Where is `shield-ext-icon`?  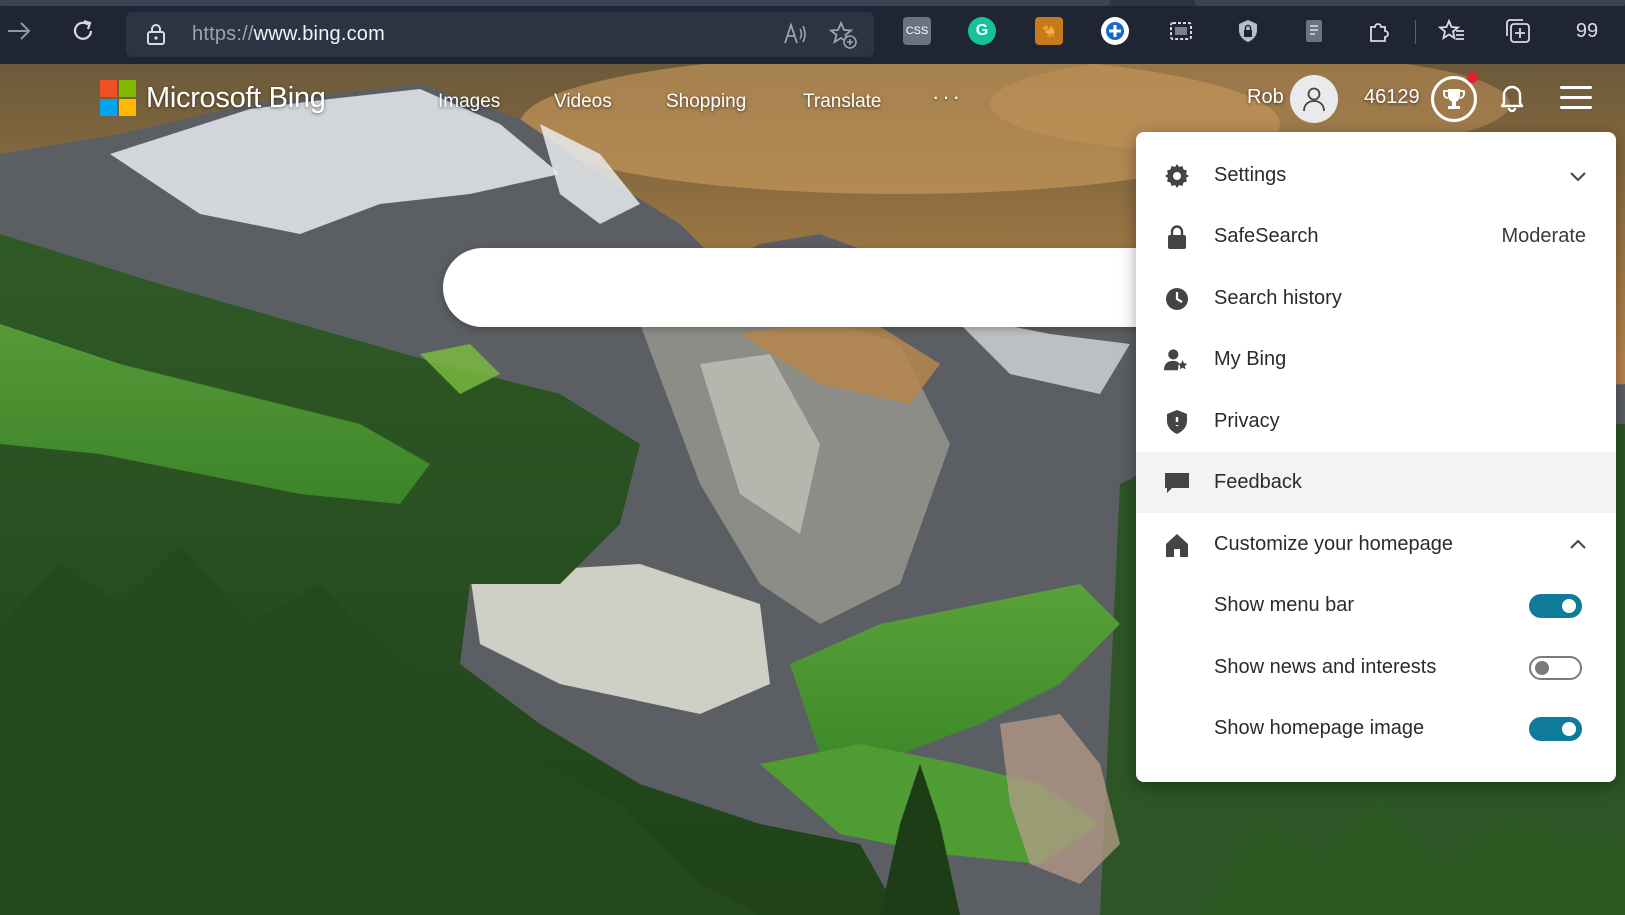 shield-ext-icon is located at coordinates (1248, 31).